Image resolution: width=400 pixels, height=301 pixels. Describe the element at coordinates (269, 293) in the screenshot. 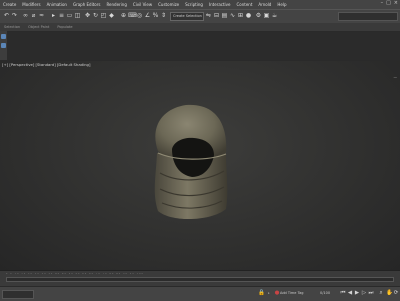

I see `time-tag-prefix: ▸` at that location.